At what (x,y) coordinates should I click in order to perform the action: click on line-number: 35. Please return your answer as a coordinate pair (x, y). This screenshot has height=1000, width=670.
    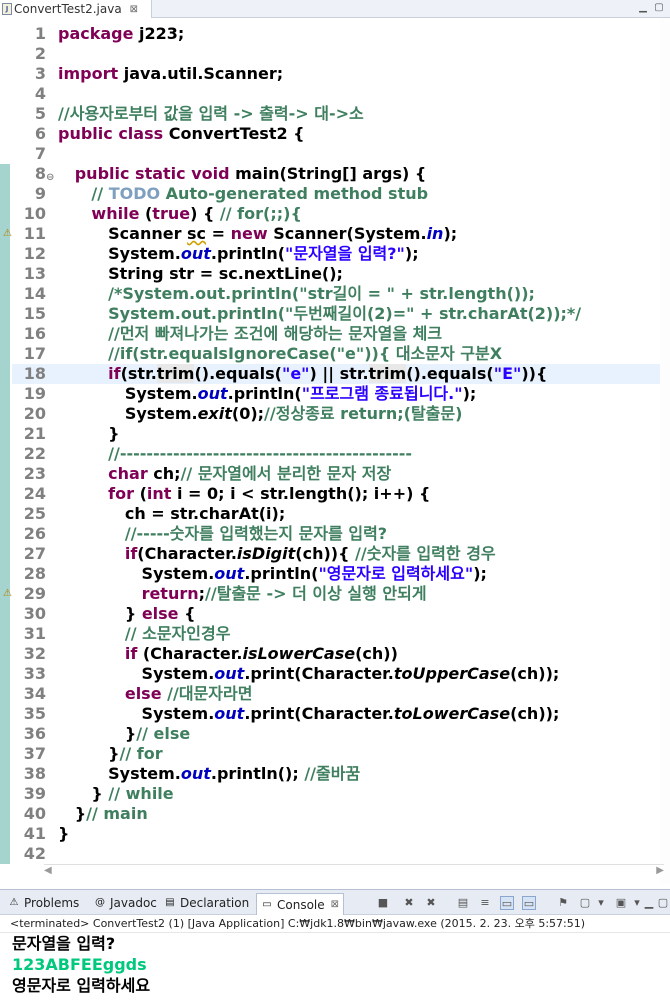
    Looking at the image, I should click on (34, 713).